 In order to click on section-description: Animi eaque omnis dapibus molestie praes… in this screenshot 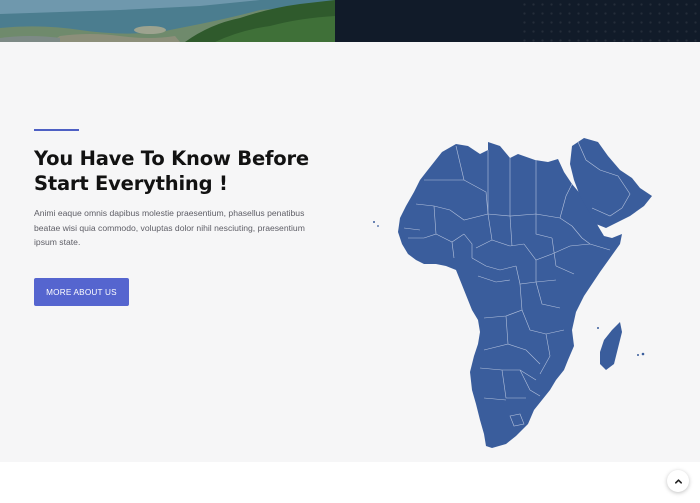, I will do `click(169, 227)`.